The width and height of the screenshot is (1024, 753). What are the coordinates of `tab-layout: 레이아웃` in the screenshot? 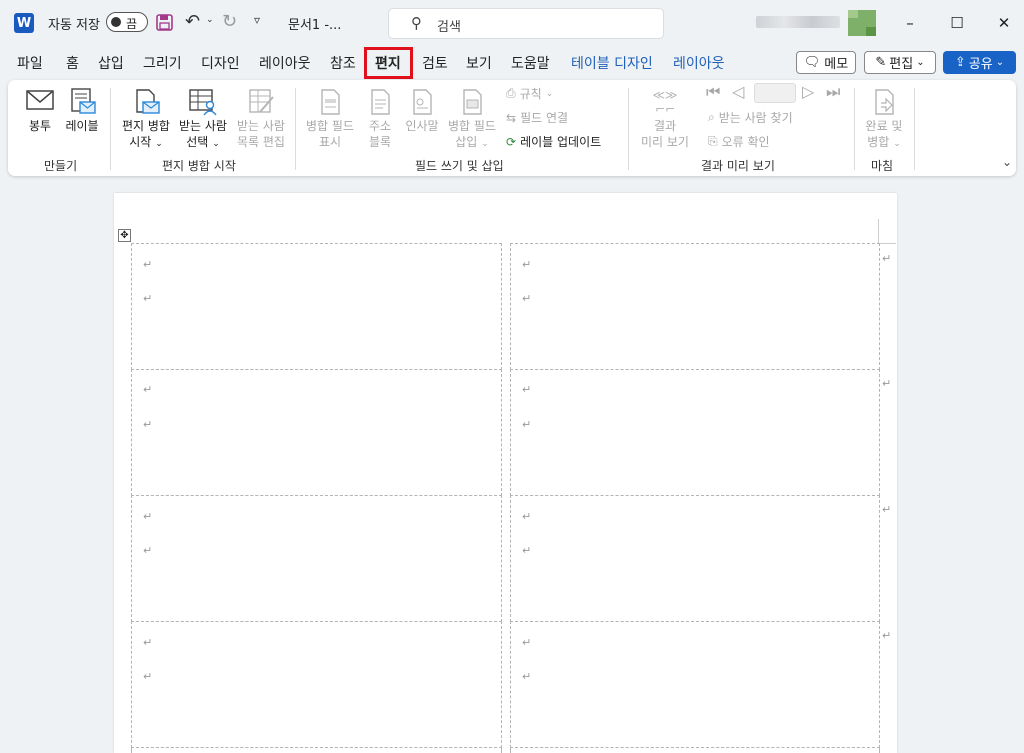 It's located at (285, 63).